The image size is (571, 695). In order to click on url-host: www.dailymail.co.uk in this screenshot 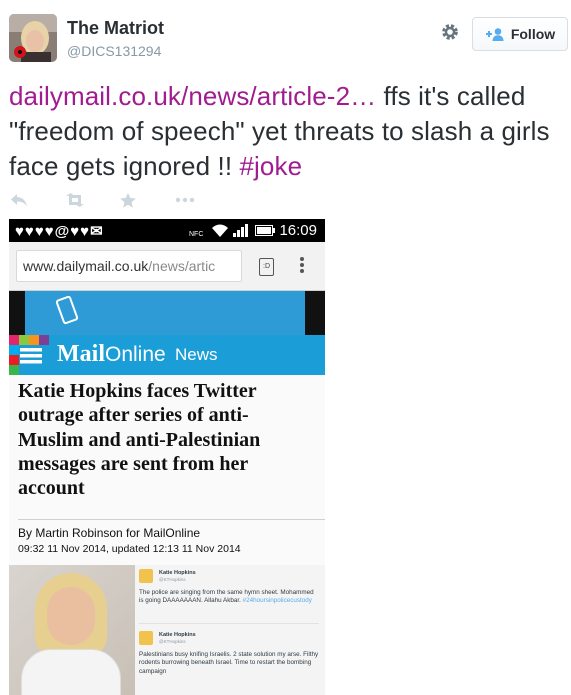, I will do `click(86, 266)`.